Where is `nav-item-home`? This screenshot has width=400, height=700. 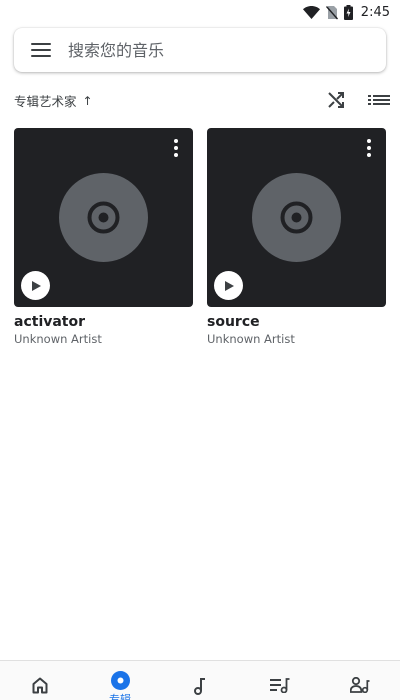
nav-item-home is located at coordinates (40, 680).